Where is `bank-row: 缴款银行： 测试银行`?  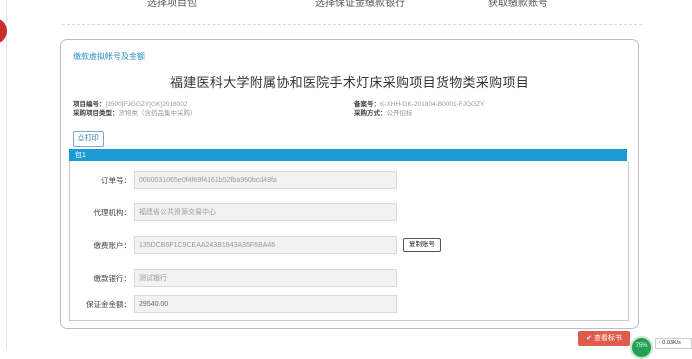 bank-row: 缴款银行： 测试银行 is located at coordinates (349, 278).